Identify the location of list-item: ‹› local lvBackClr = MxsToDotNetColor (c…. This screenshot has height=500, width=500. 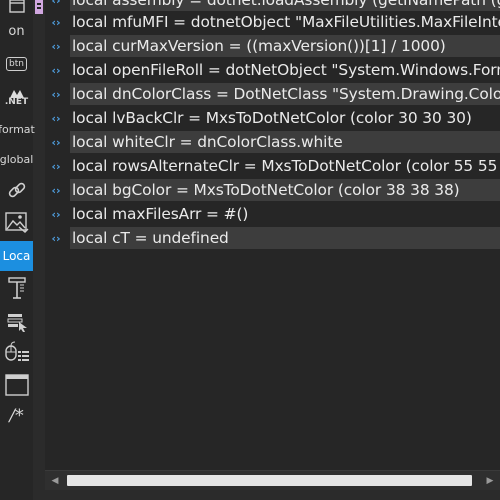
(272, 118).